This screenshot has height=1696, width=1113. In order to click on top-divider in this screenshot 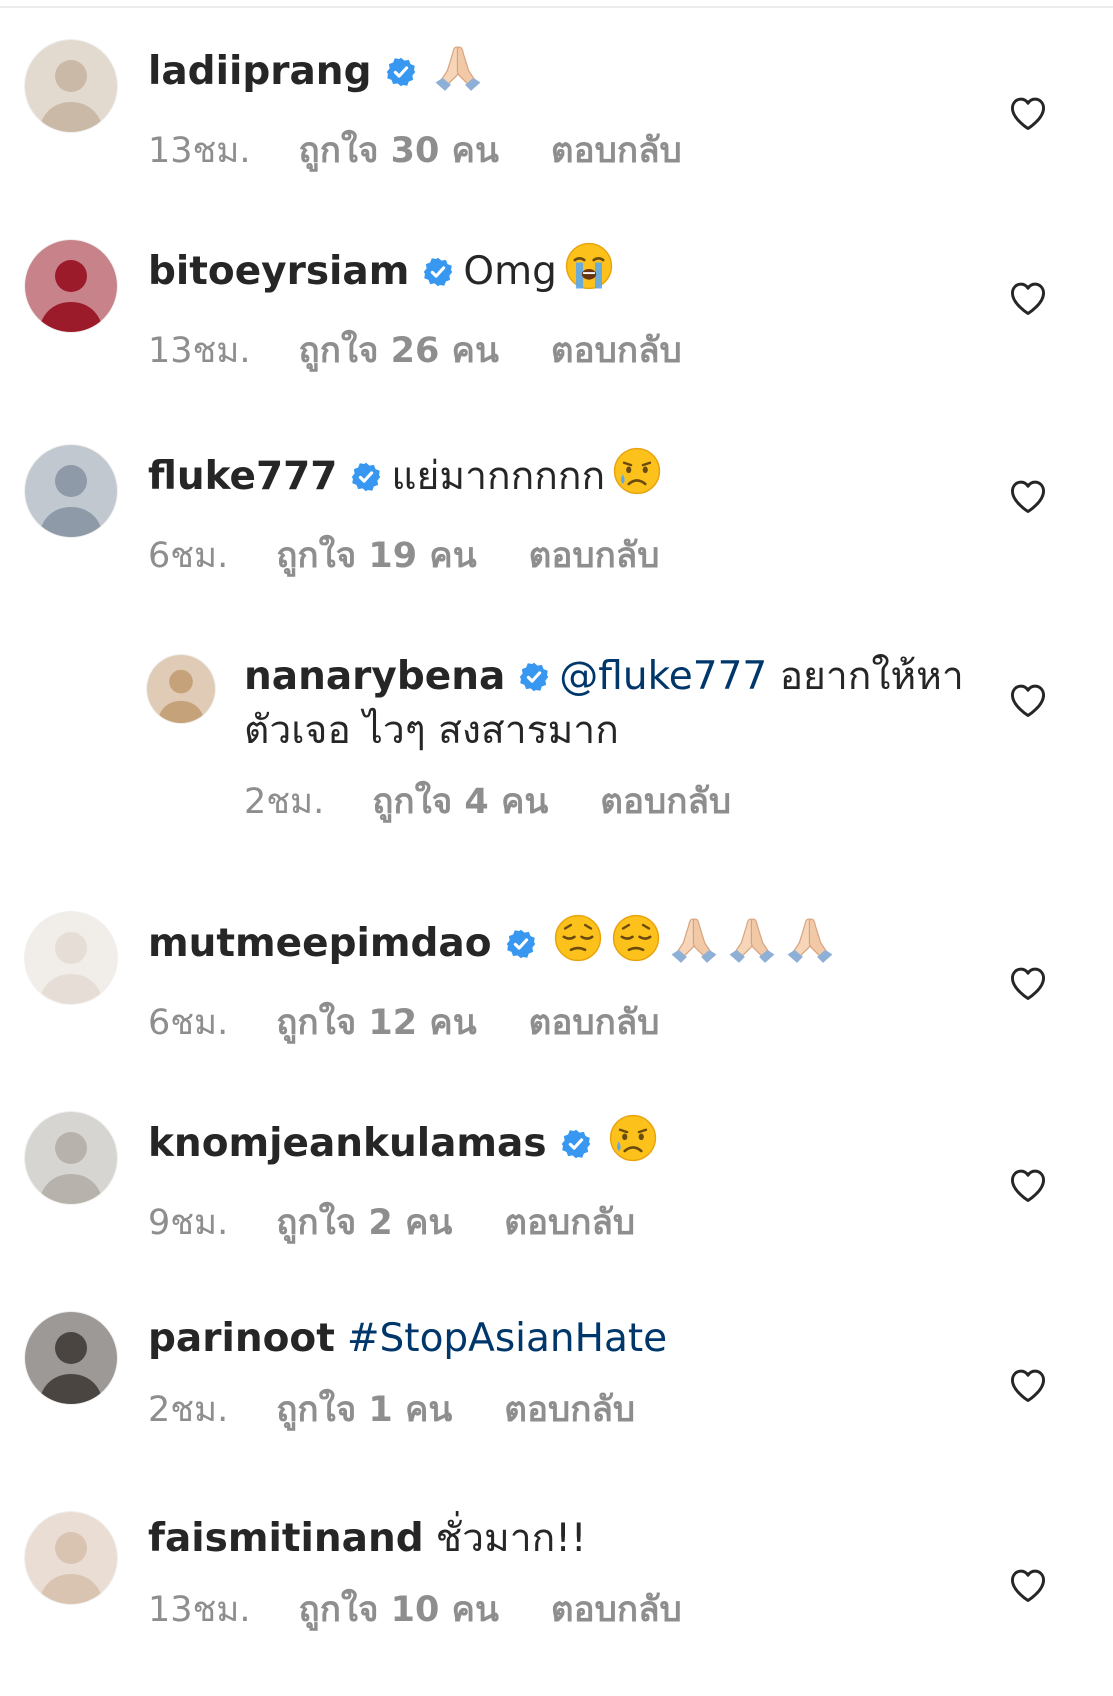, I will do `click(556, 7)`.